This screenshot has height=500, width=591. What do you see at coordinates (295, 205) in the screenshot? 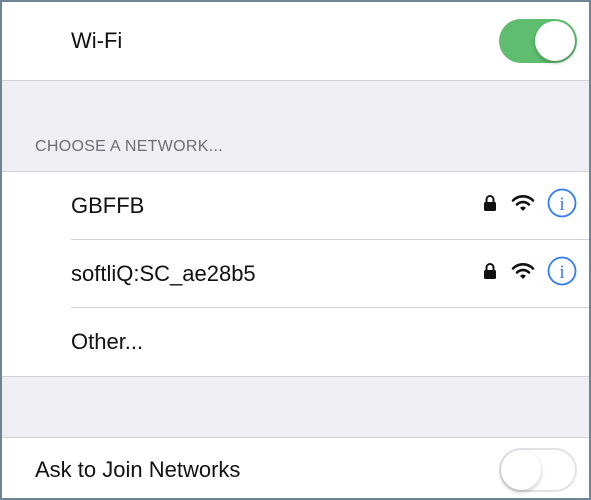
I see `network-row: GBFFB i` at bounding box center [295, 205].